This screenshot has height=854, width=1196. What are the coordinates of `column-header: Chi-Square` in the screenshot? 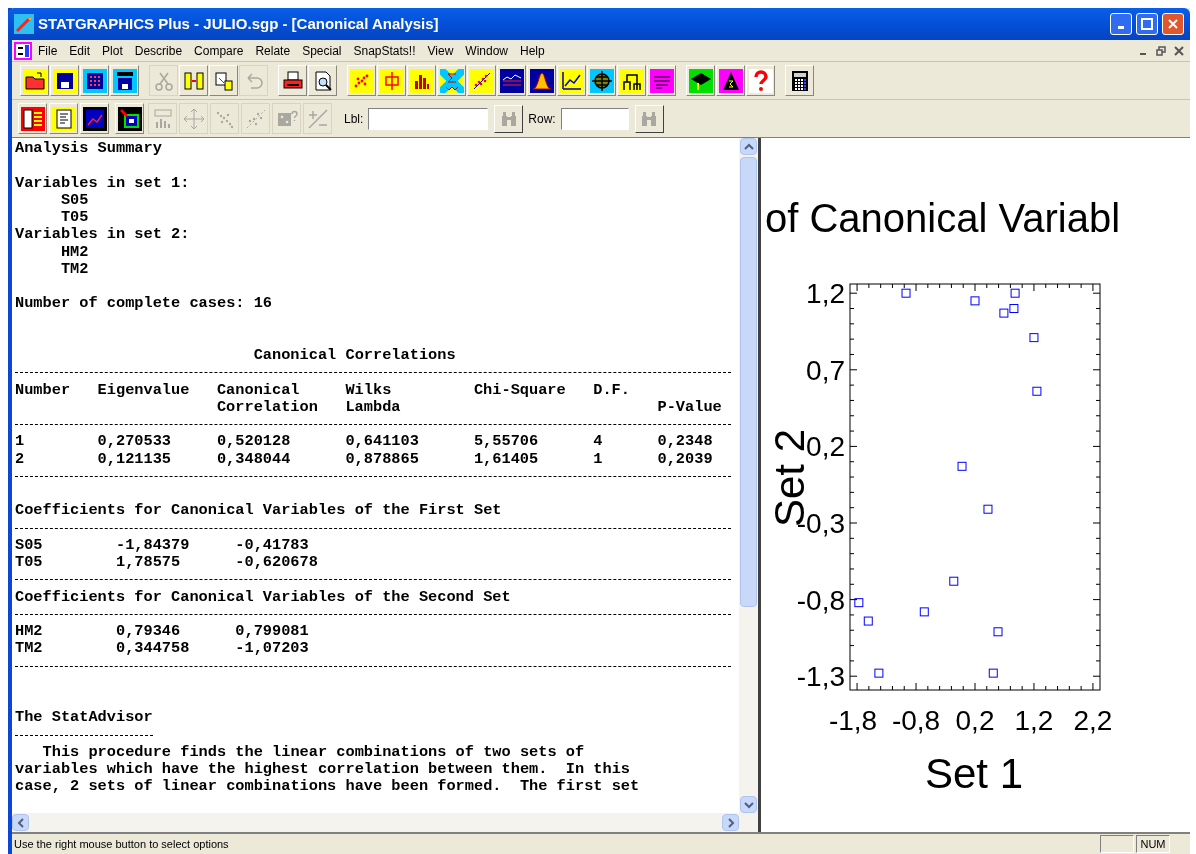 It's located at (519, 390).